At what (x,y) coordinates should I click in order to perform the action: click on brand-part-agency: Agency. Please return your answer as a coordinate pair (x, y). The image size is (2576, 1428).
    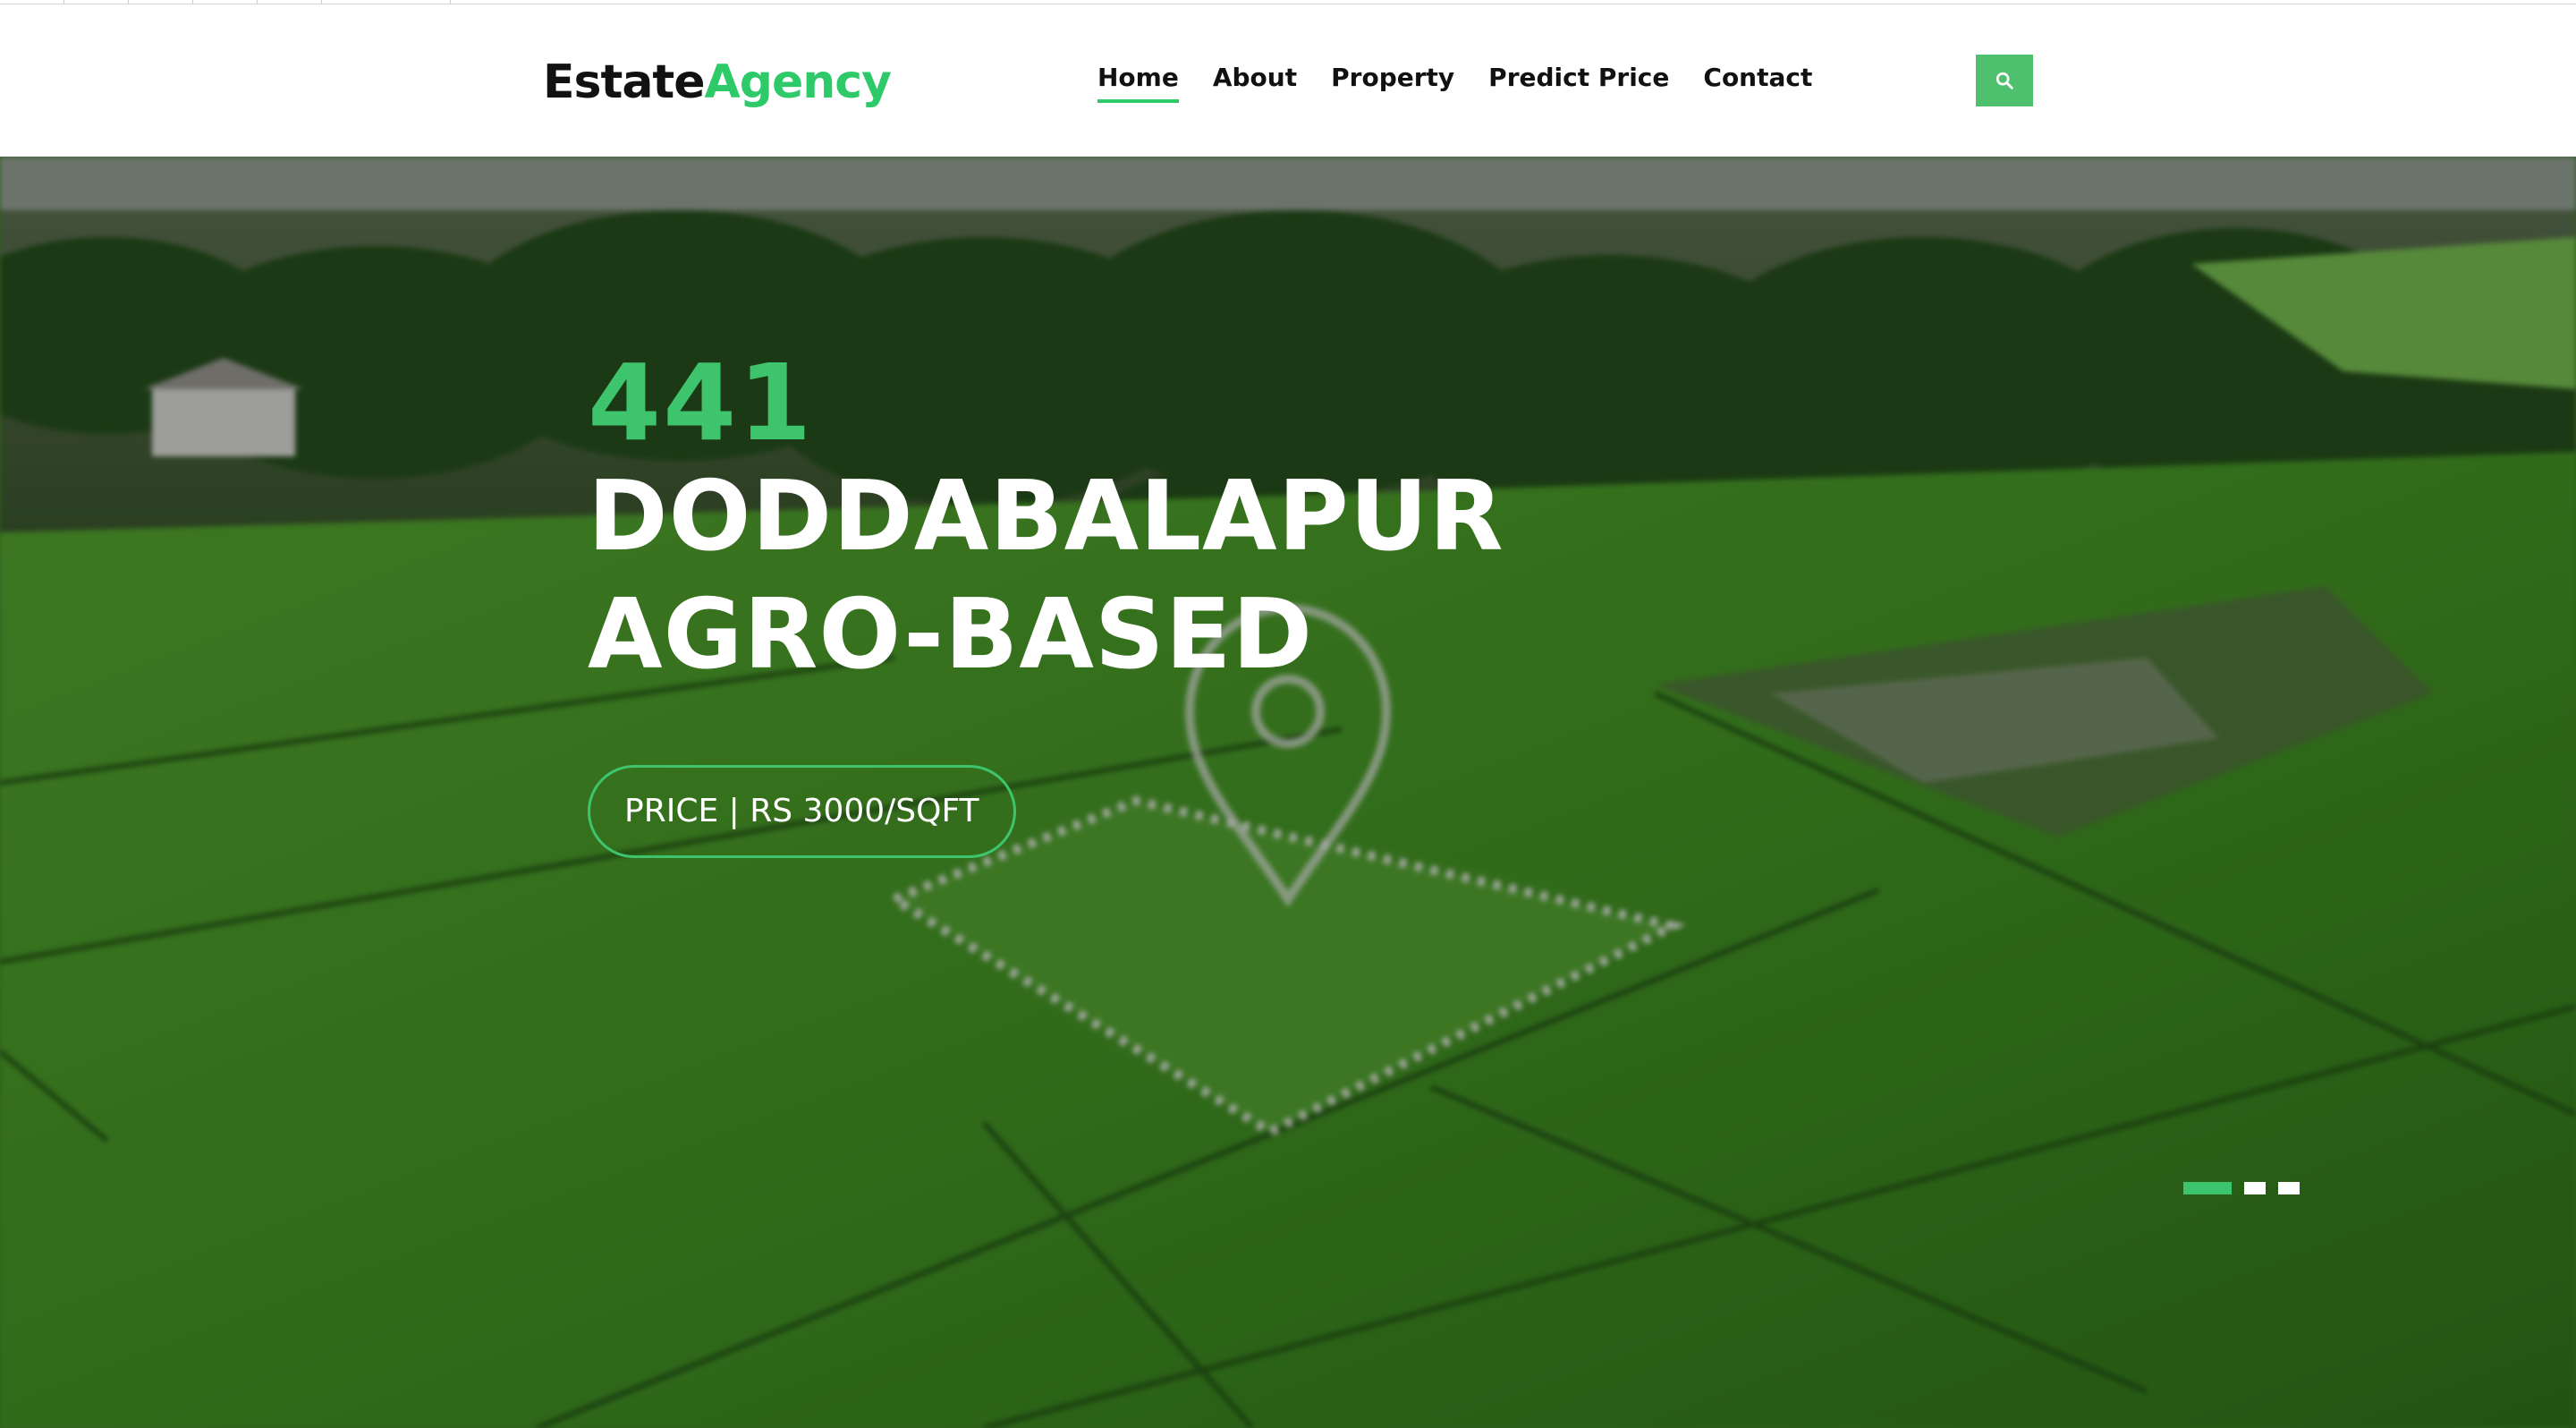
    Looking at the image, I should click on (798, 82).